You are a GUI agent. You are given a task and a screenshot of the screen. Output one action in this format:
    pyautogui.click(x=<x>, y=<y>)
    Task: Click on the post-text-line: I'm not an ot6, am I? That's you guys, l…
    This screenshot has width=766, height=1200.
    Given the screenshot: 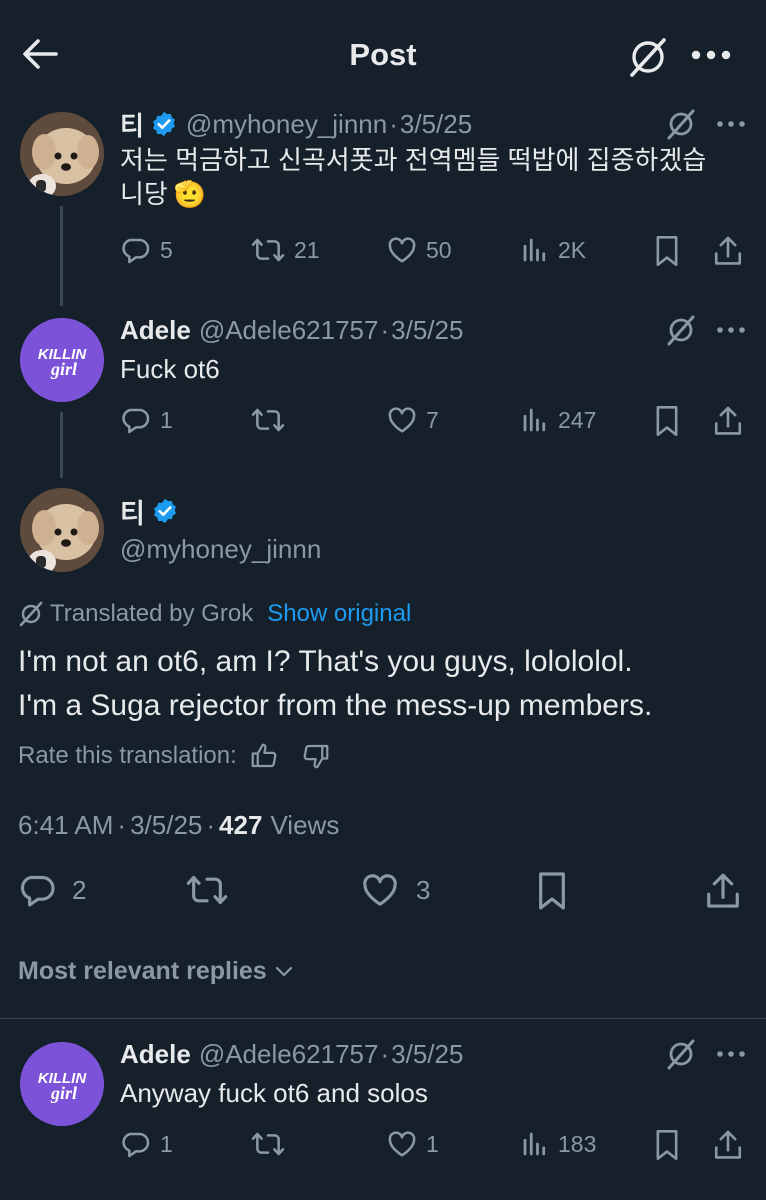 What is the action you would take?
    pyautogui.click(x=325, y=661)
    